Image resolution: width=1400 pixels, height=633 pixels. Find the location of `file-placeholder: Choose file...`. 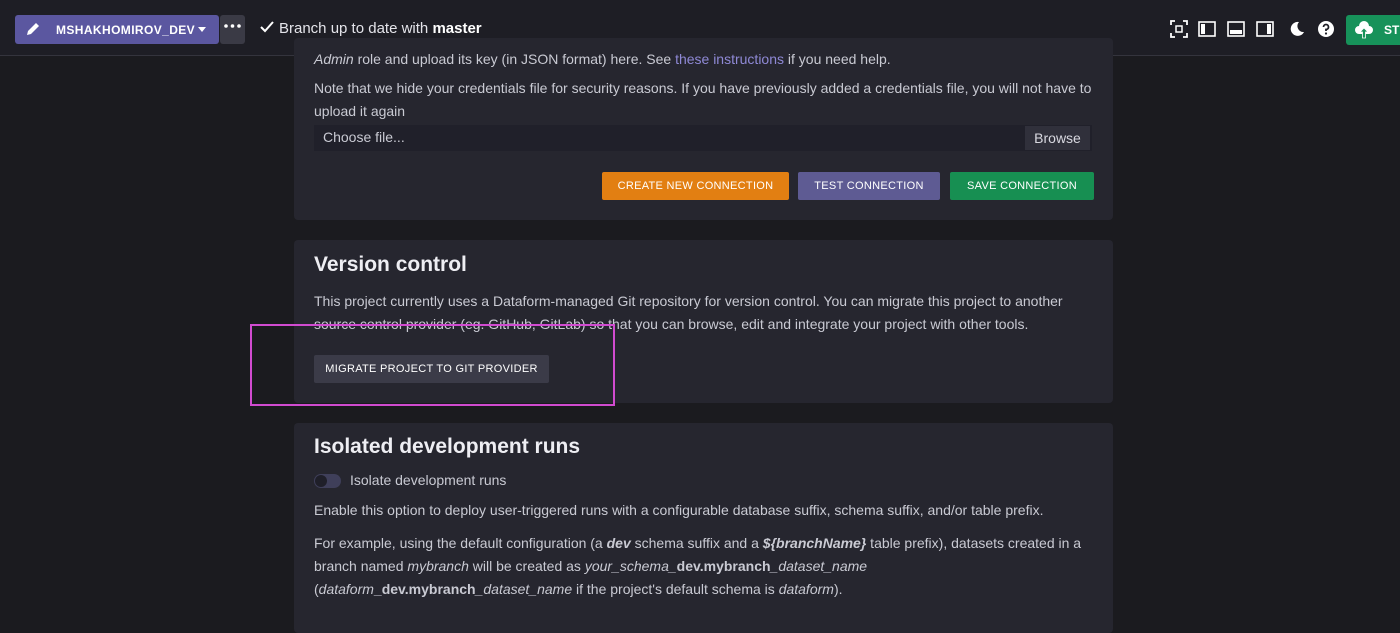

file-placeholder: Choose file... is located at coordinates (364, 137).